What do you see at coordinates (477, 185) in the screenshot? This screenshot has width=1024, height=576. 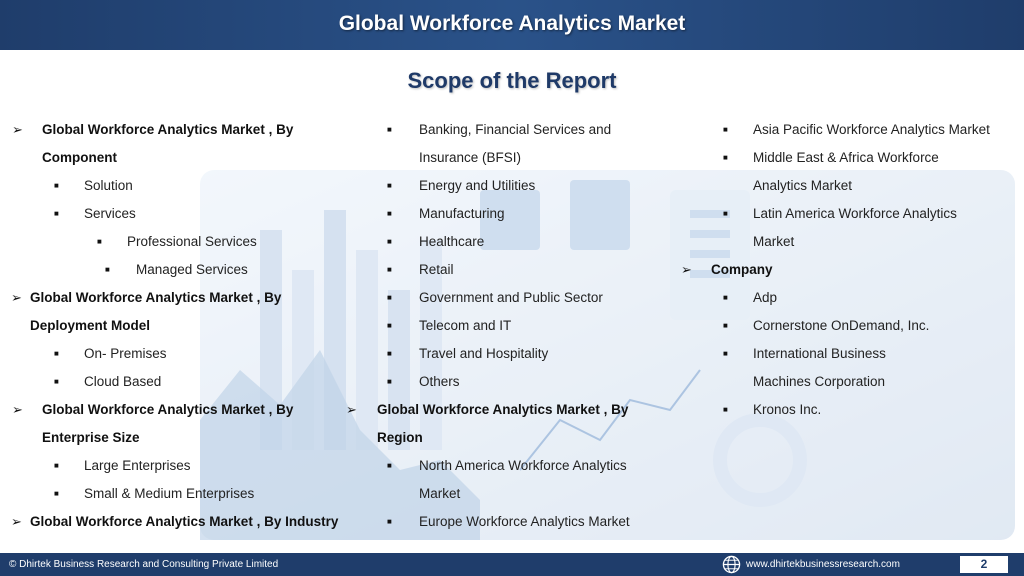 I see `scope-item: Energy and Utilities` at bounding box center [477, 185].